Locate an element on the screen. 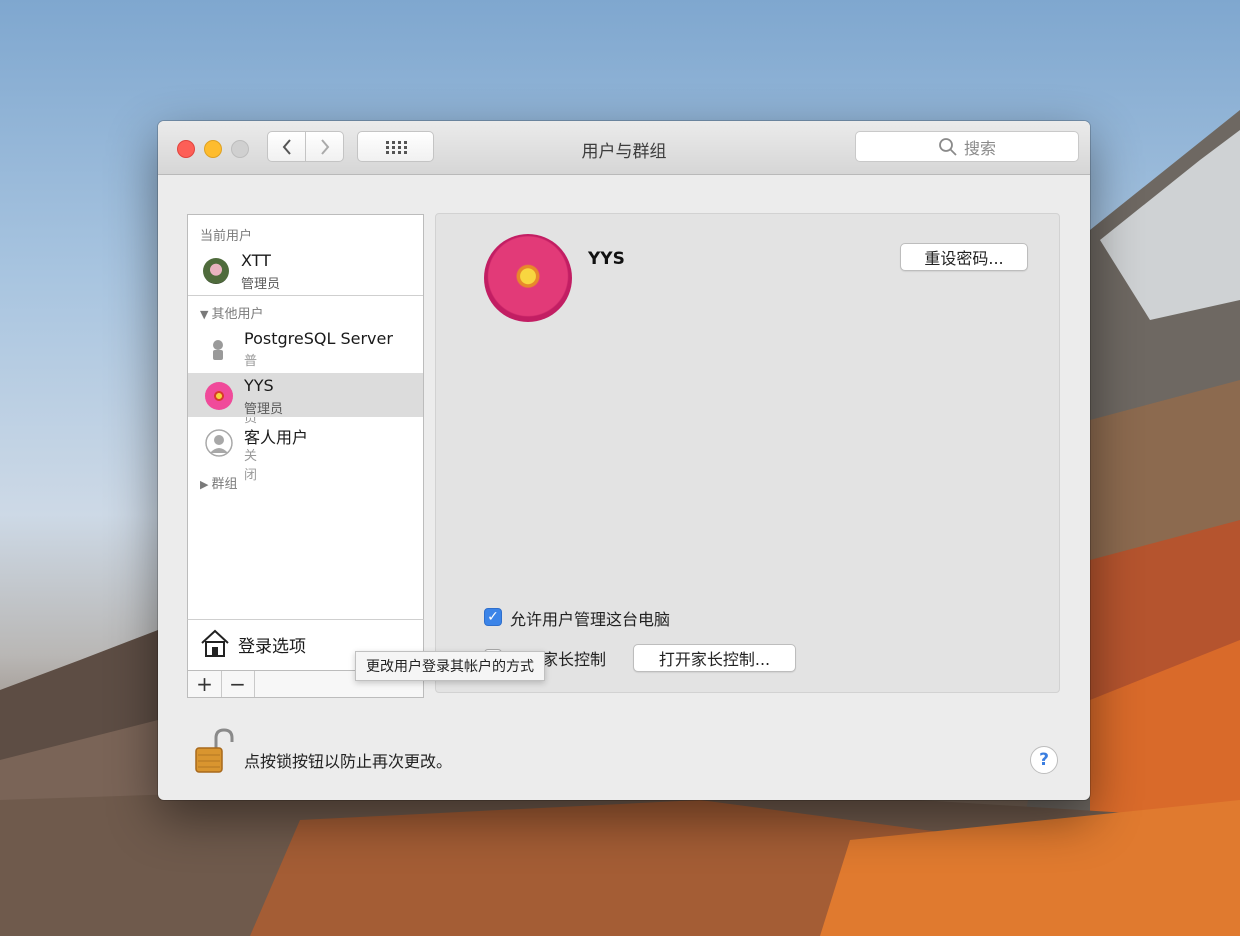 The height and width of the screenshot is (936, 1240). titlebar: 用户与群组 搜索 is located at coordinates (624, 148).